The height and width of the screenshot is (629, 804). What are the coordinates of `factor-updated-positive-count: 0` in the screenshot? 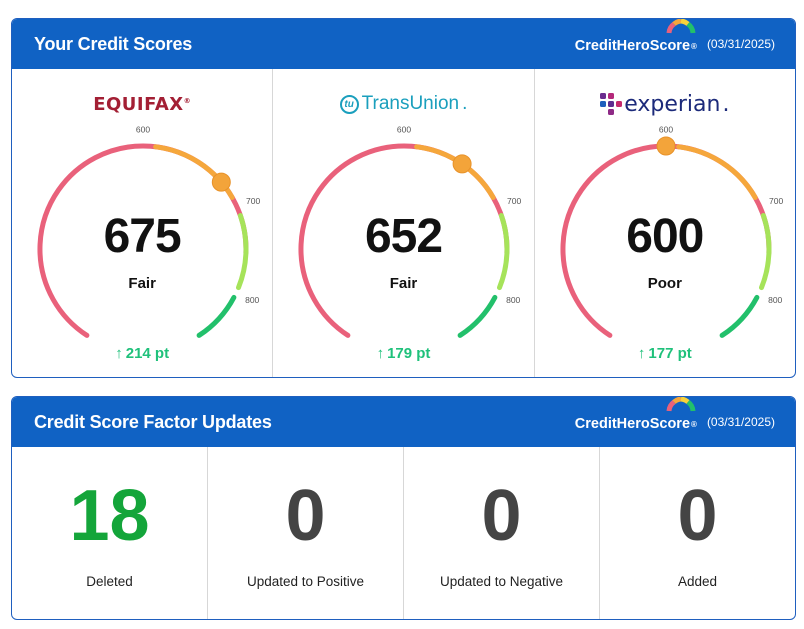 It's located at (305, 516).